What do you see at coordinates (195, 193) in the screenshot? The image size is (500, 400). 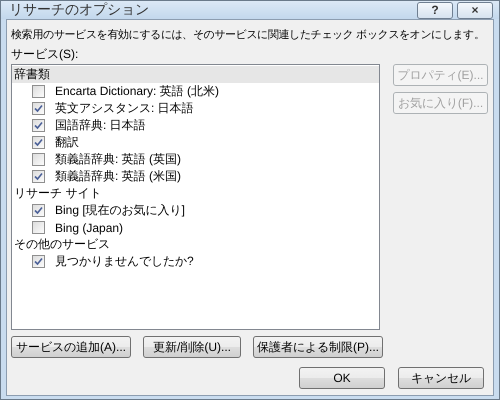 I see `group-header: リサーチ サイト` at bounding box center [195, 193].